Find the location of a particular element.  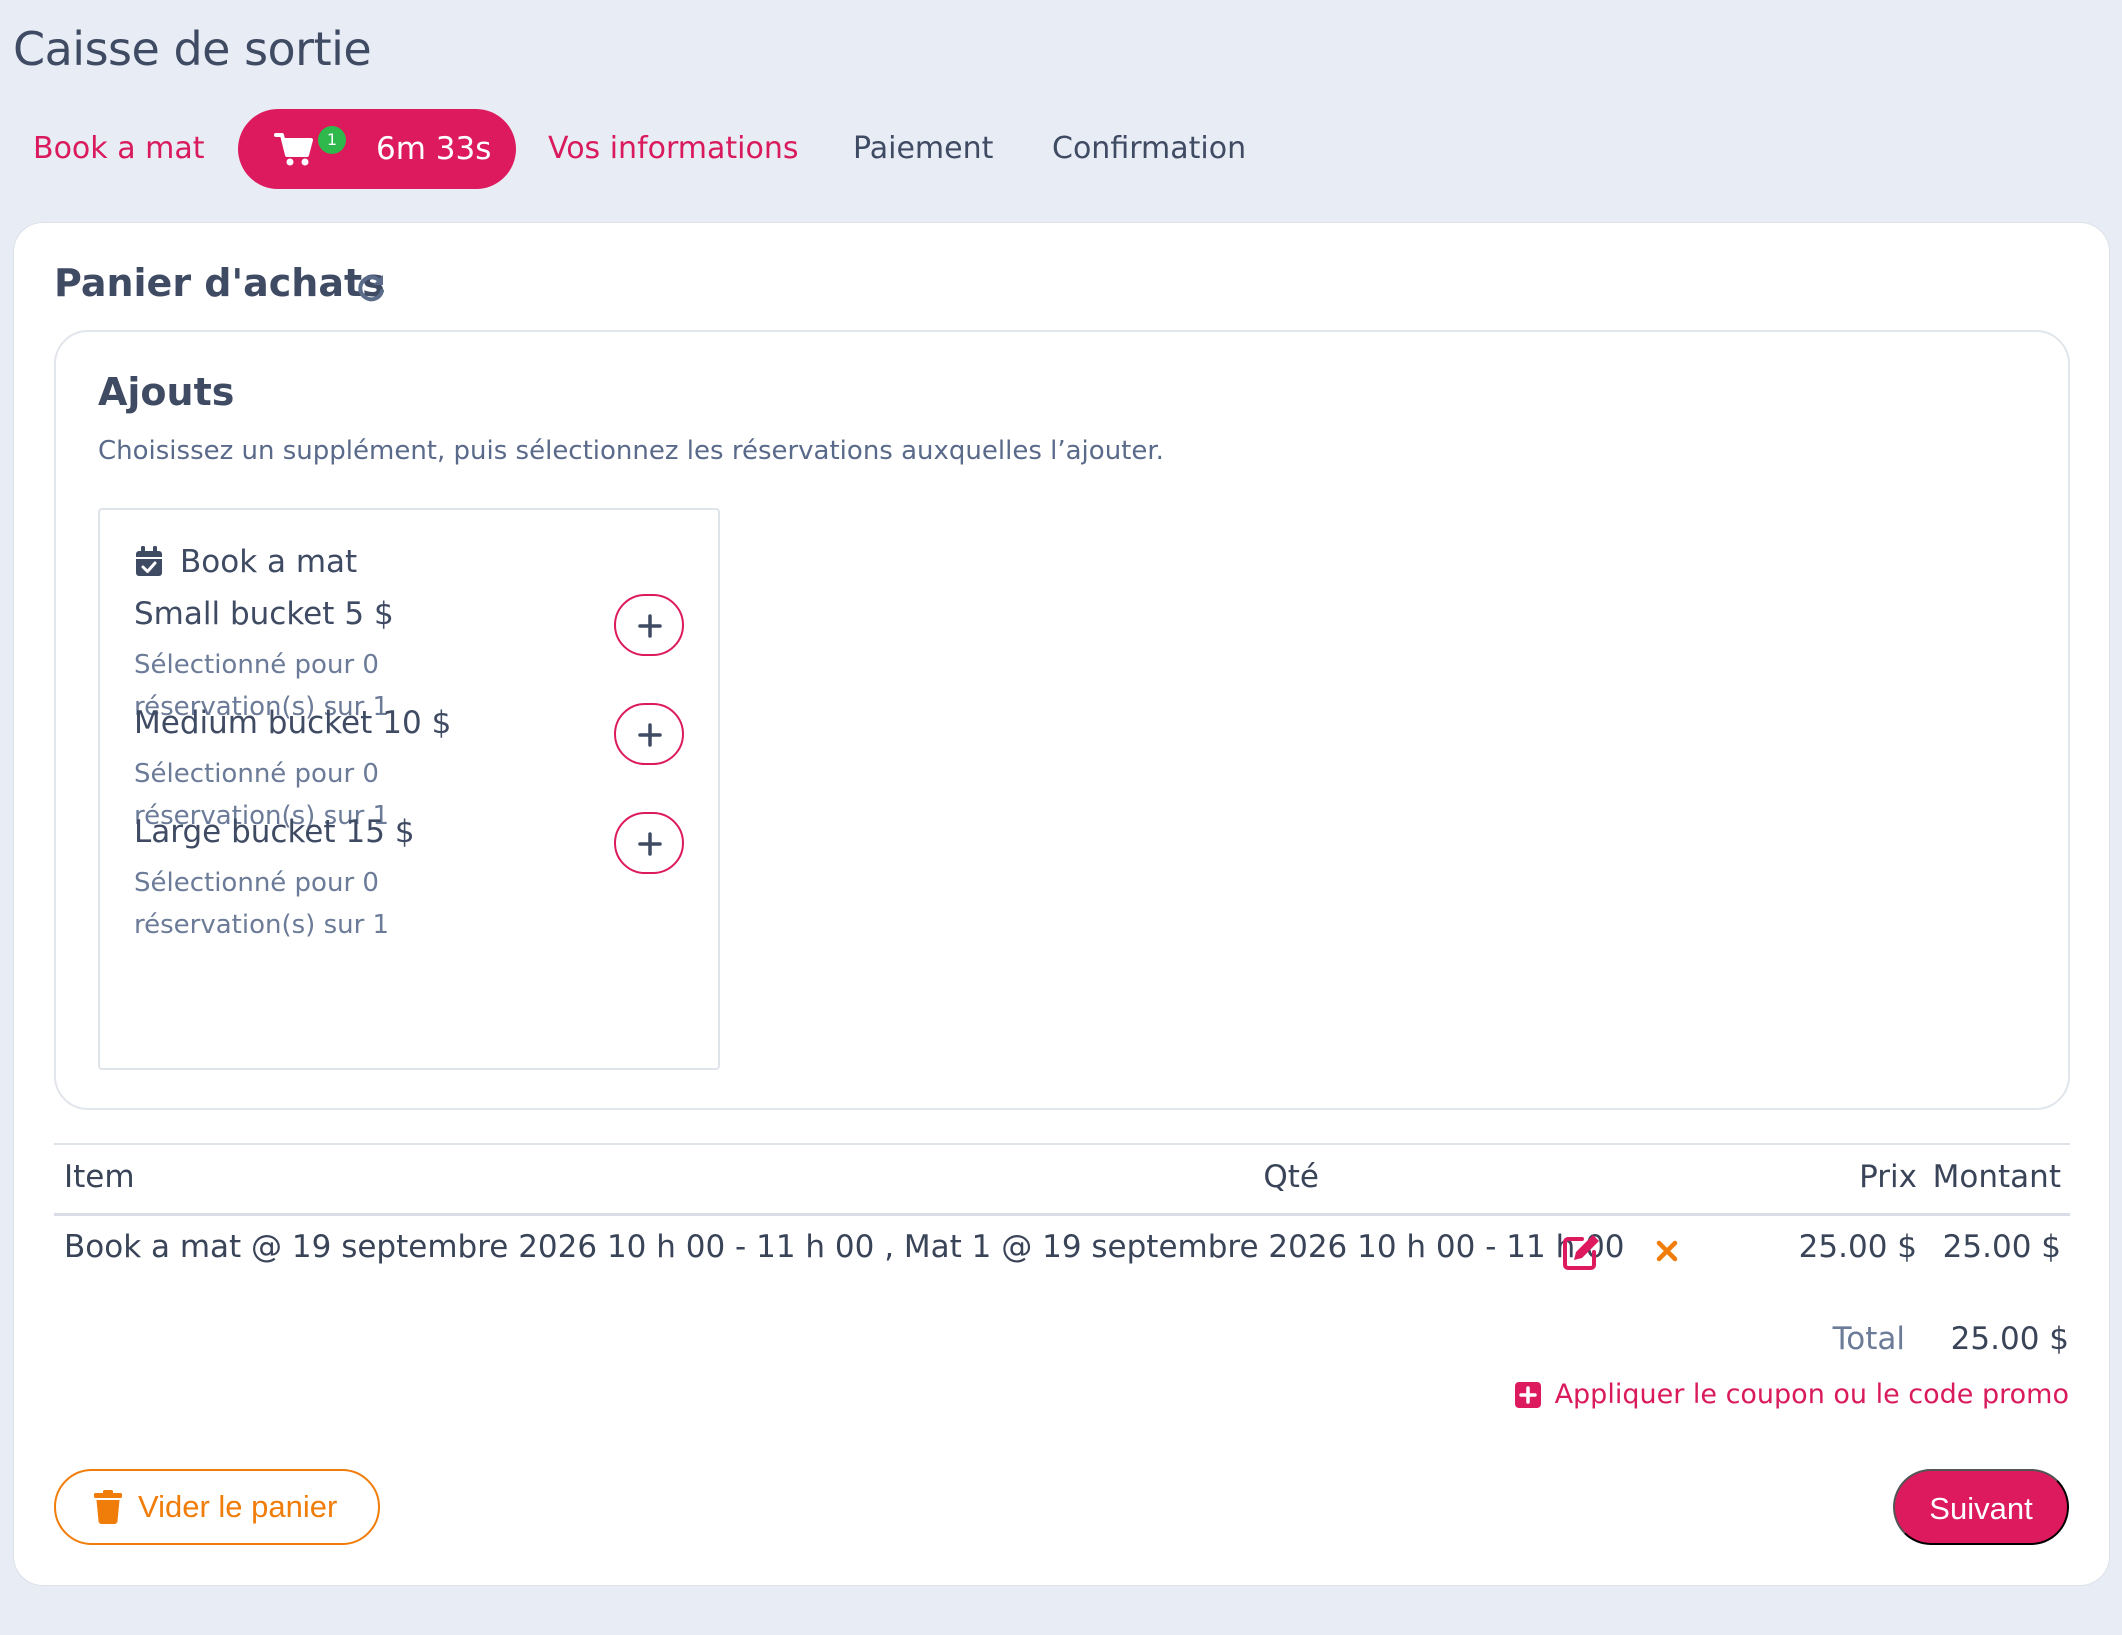

addon-price: 15 $ is located at coordinates (380, 832).